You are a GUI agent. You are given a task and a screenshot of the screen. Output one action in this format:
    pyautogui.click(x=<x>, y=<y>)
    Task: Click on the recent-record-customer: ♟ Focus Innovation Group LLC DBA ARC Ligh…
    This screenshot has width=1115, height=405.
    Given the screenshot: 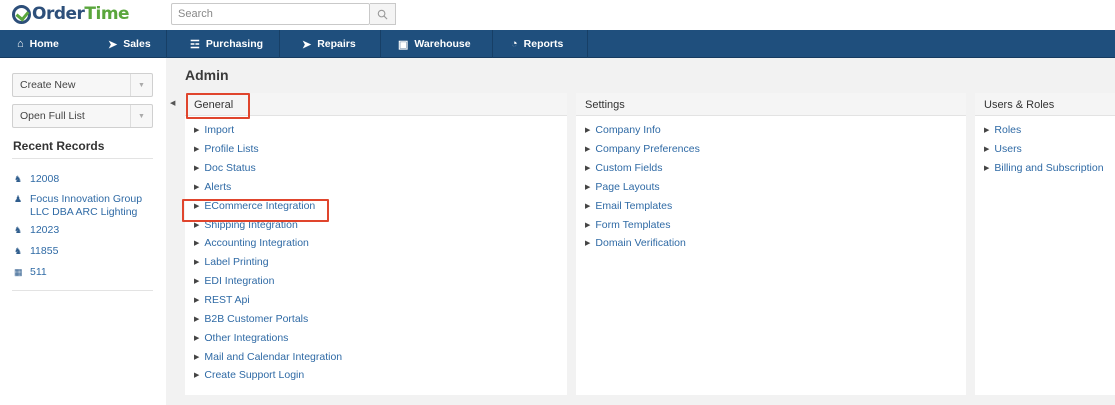 What is the action you would take?
    pyautogui.click(x=86, y=205)
    